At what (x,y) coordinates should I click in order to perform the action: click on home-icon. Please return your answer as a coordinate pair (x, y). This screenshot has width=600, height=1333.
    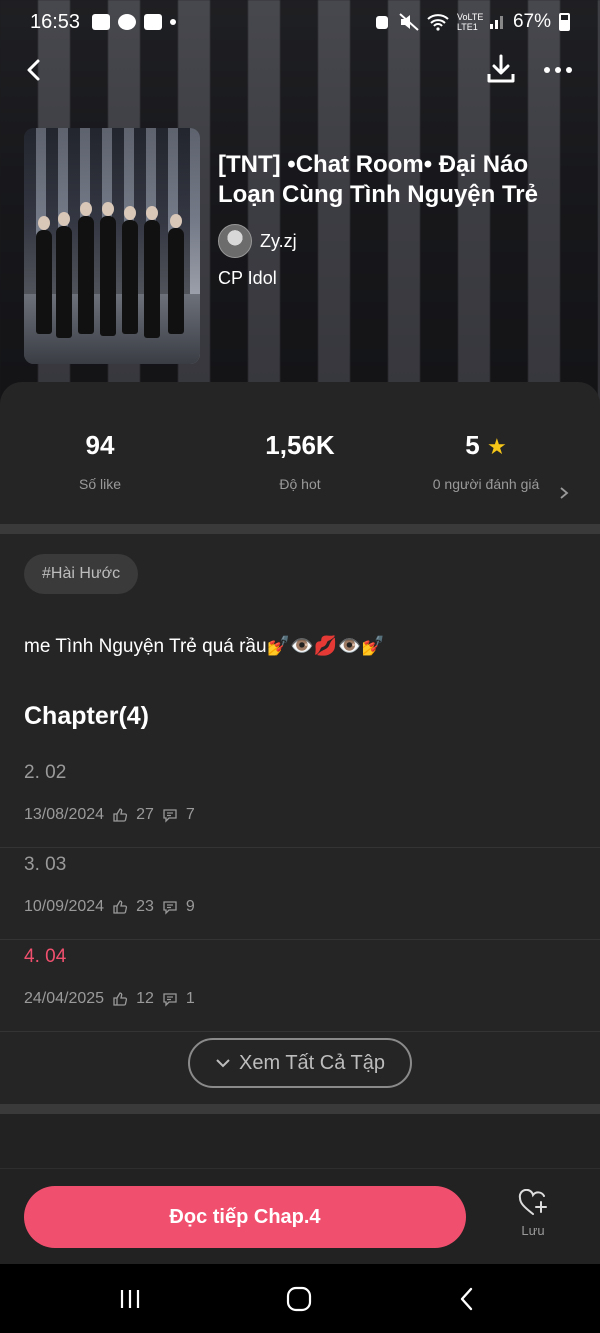
    Looking at the image, I should click on (299, 1299).